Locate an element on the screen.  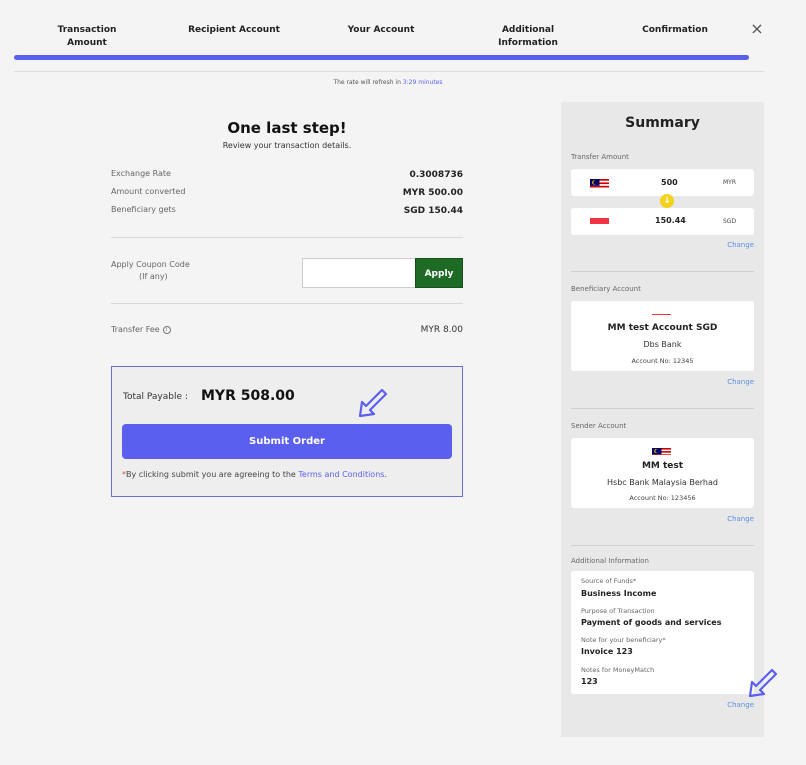
total-payable-amount: MYR 508.00 is located at coordinates (248, 396).